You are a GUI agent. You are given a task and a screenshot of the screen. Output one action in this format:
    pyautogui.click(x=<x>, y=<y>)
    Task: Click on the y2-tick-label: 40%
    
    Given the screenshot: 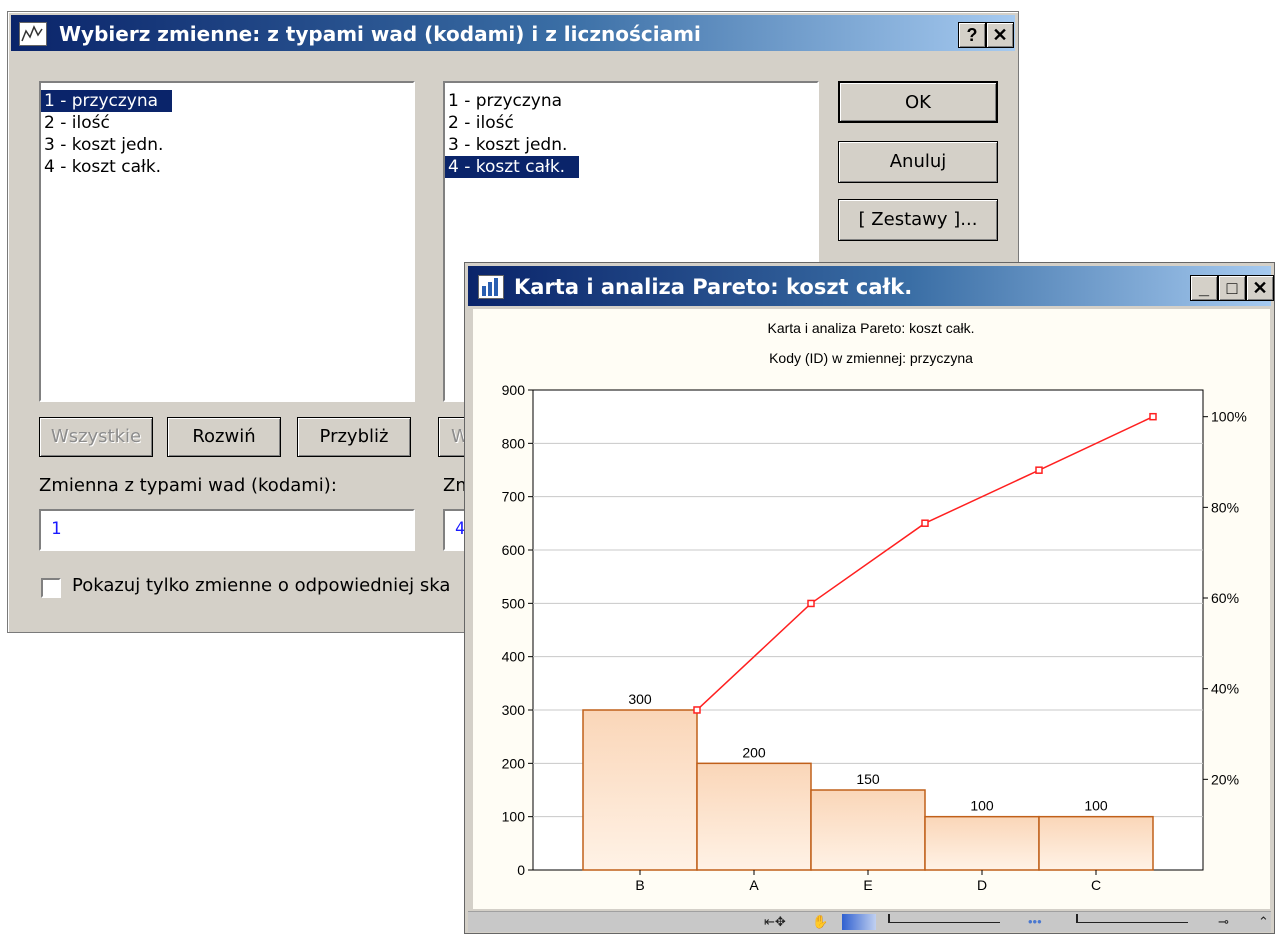 What is the action you would take?
    pyautogui.click(x=1225, y=689)
    